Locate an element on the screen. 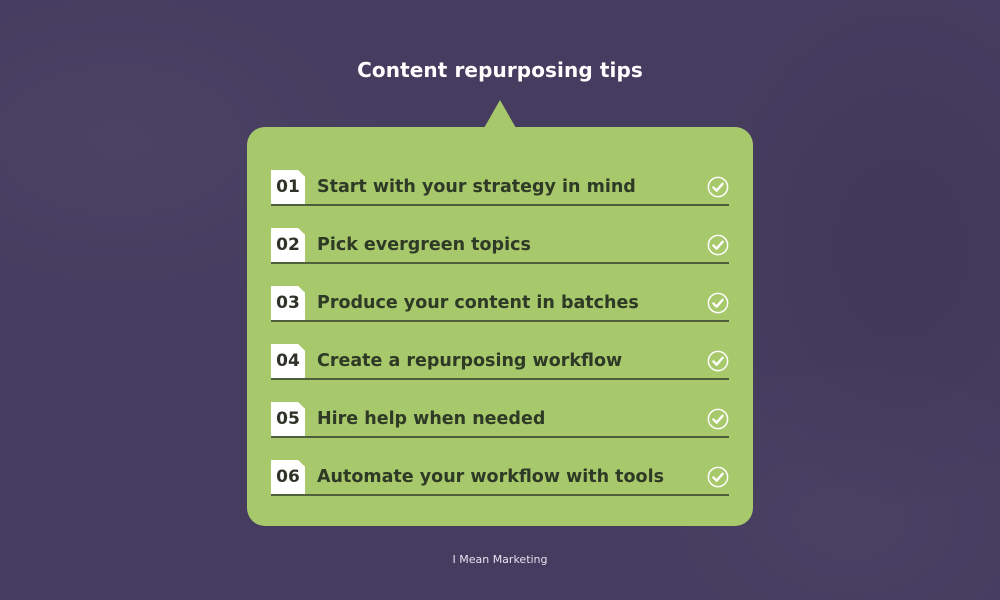 The height and width of the screenshot is (600, 1000). tip-number: 03 is located at coordinates (288, 303).